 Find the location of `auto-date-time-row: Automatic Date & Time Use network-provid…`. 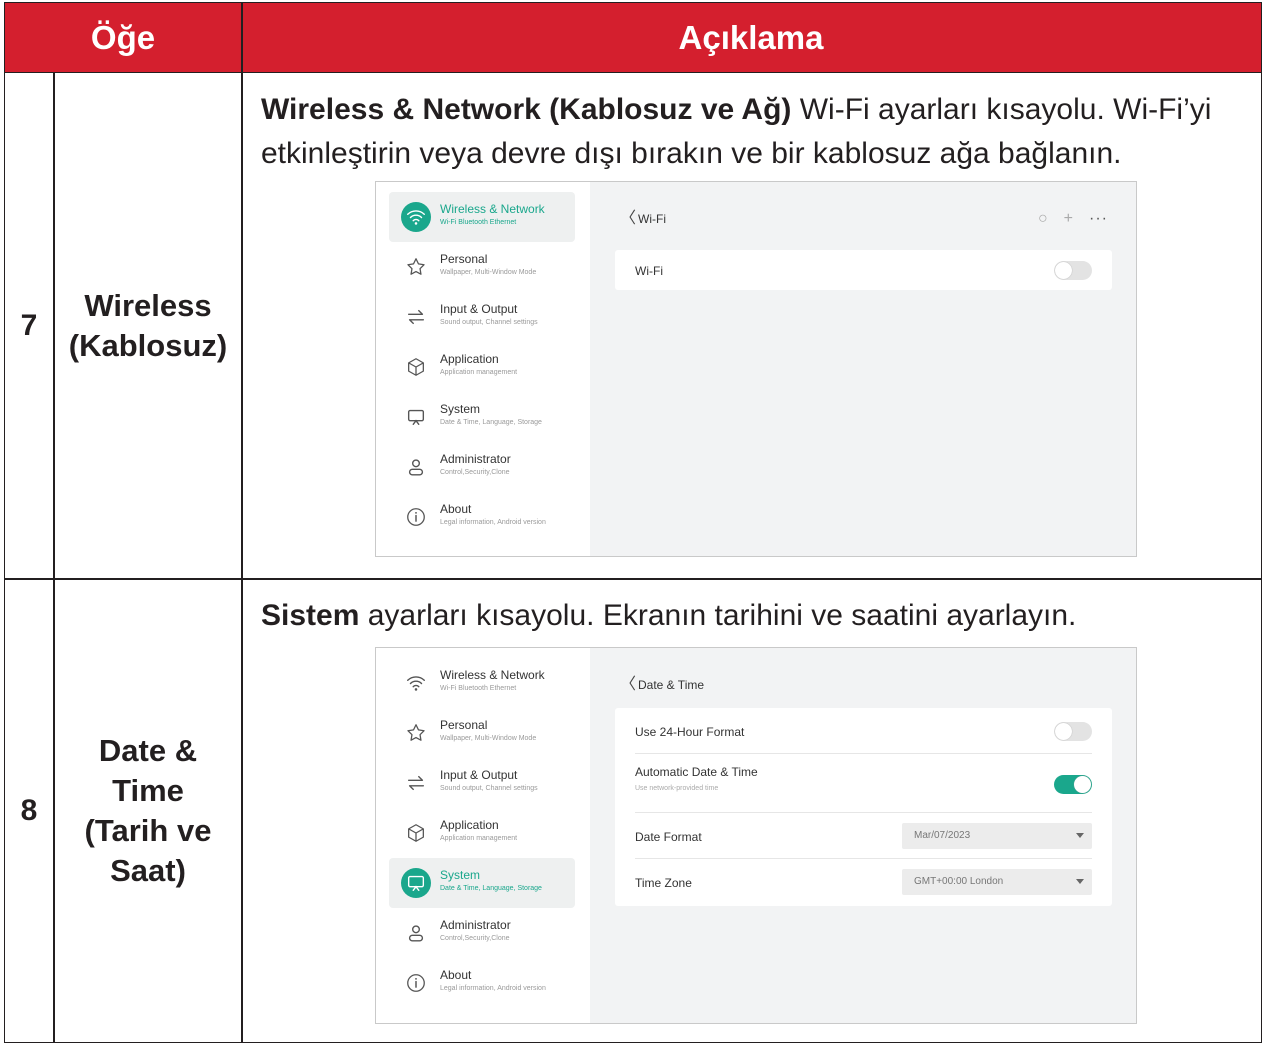

auto-date-time-row: Automatic Date & Time Use network-provid… is located at coordinates (863, 784).